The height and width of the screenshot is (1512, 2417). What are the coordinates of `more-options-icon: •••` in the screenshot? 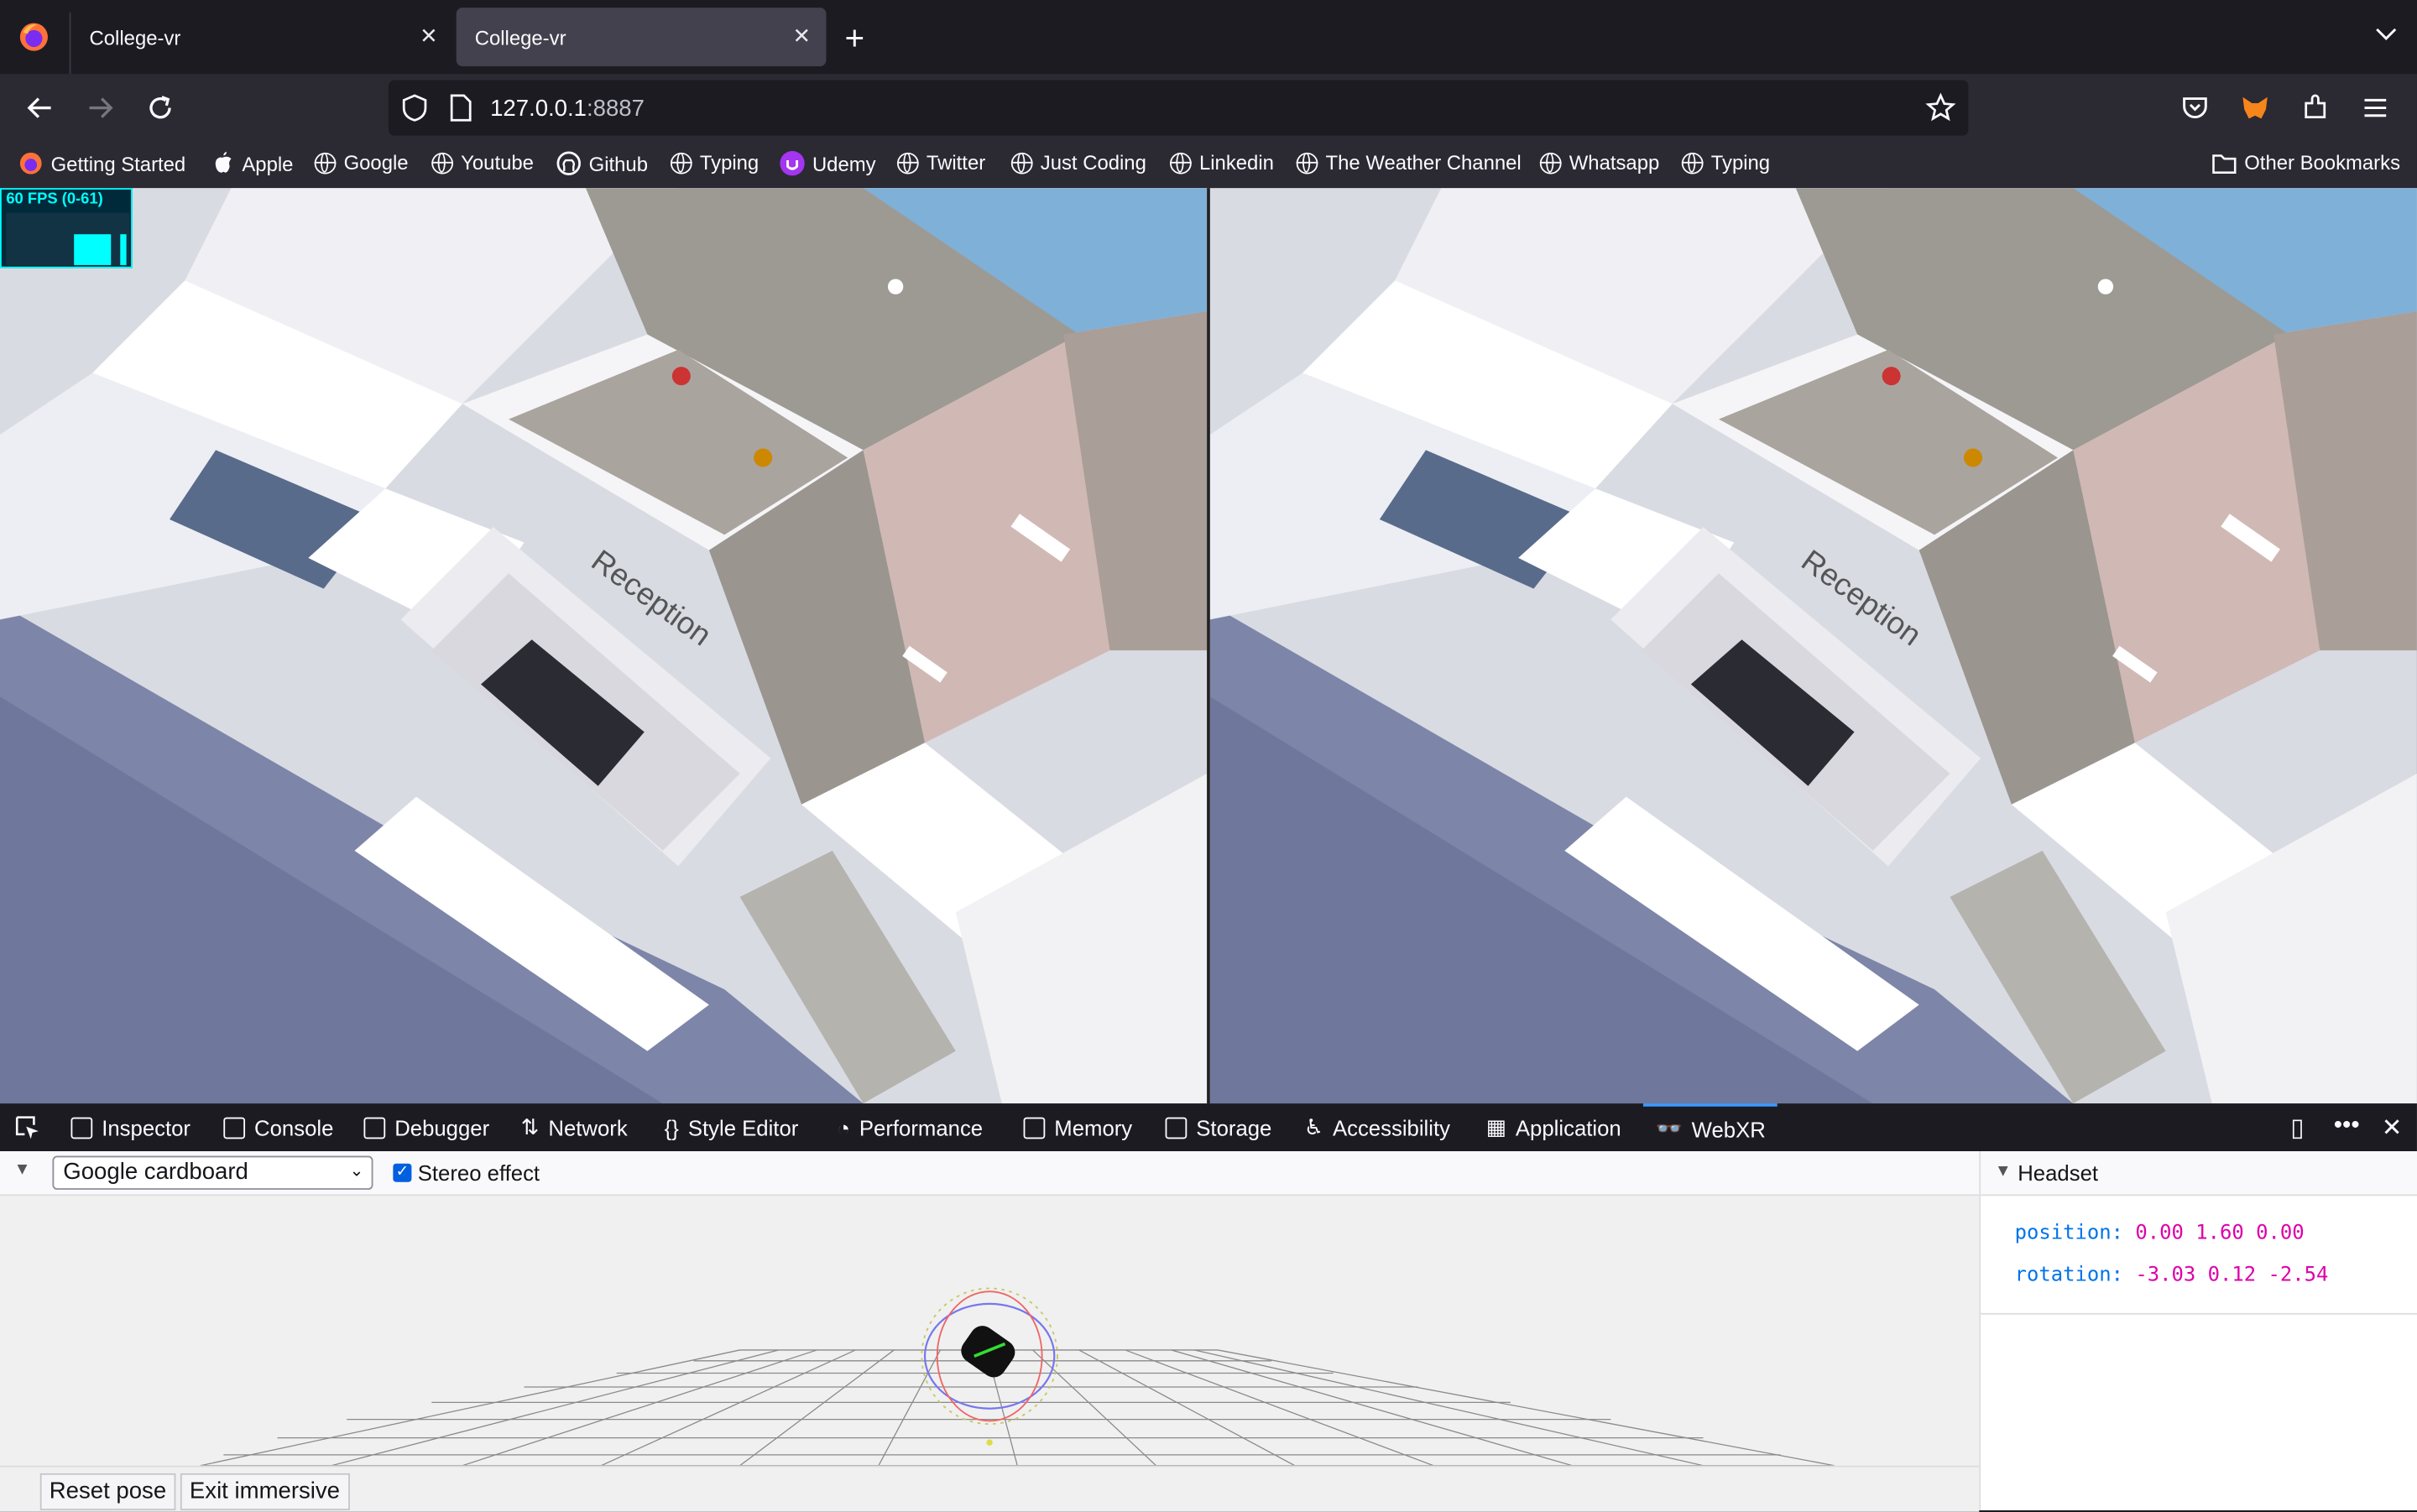 It's located at (2347, 1126).